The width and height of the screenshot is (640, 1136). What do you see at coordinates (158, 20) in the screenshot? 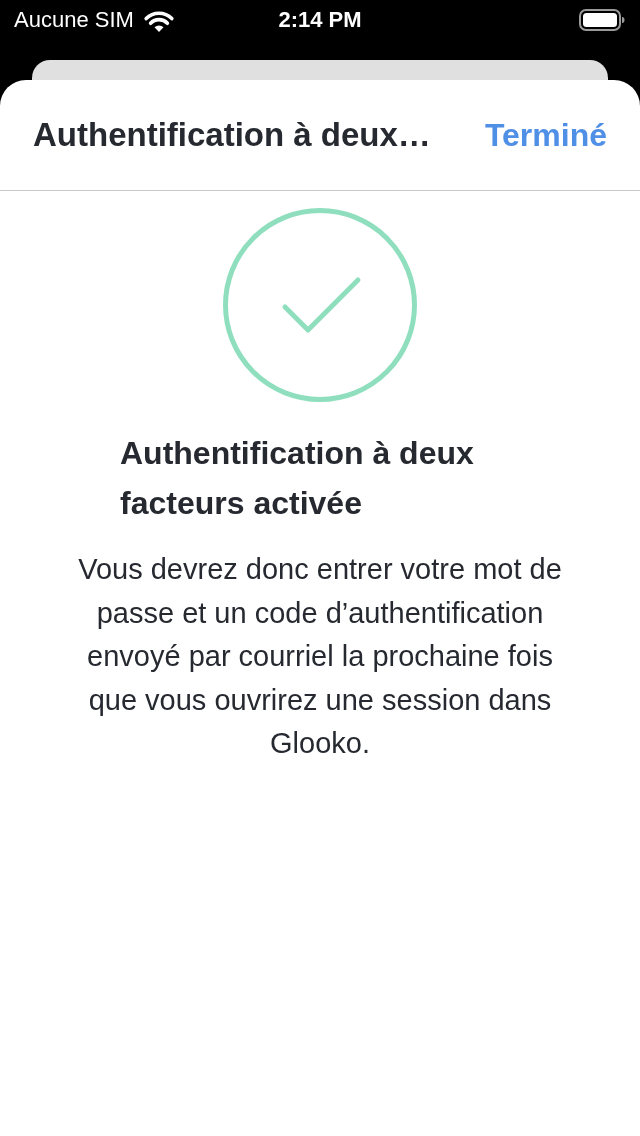
I see `wifi-icon` at bounding box center [158, 20].